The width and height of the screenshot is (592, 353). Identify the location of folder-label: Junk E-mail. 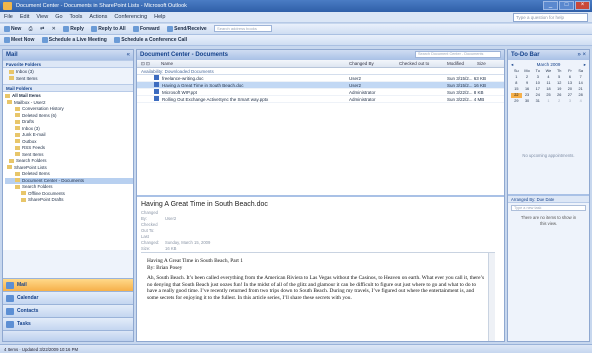
(34, 134).